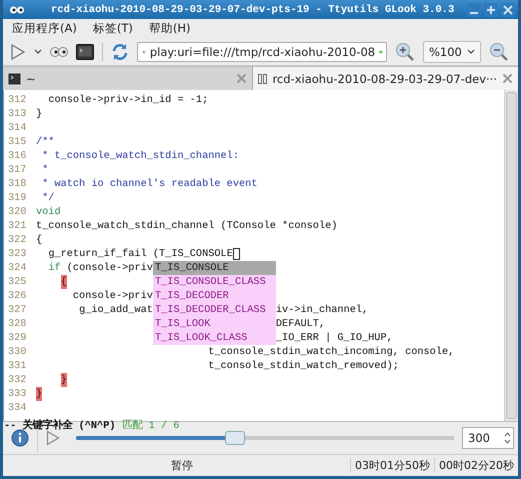 The width and height of the screenshot is (521, 479). I want to click on line-number: 319, so click(18, 198).